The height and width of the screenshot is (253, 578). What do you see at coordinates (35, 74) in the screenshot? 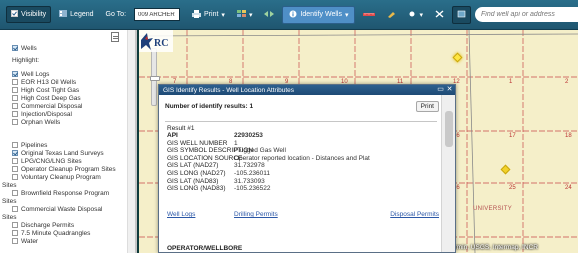
I see `layer-label: Well Logs` at bounding box center [35, 74].